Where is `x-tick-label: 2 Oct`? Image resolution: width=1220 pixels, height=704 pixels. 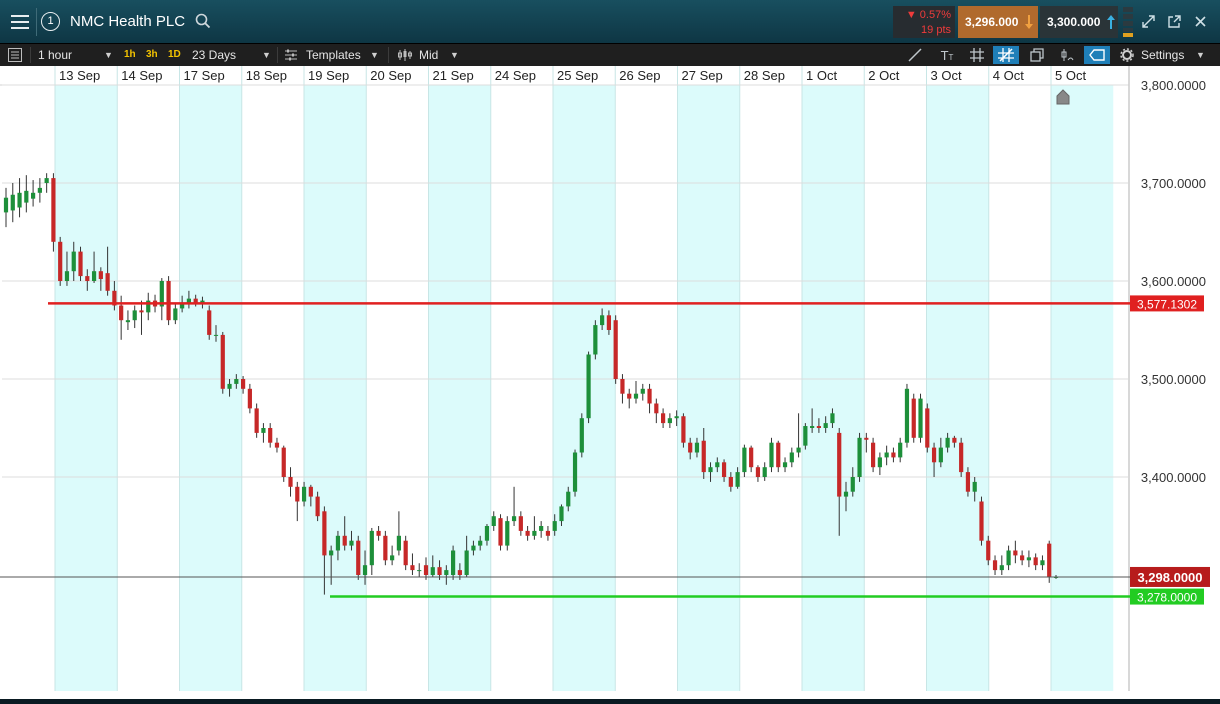 x-tick-label: 2 Oct is located at coordinates (883, 75).